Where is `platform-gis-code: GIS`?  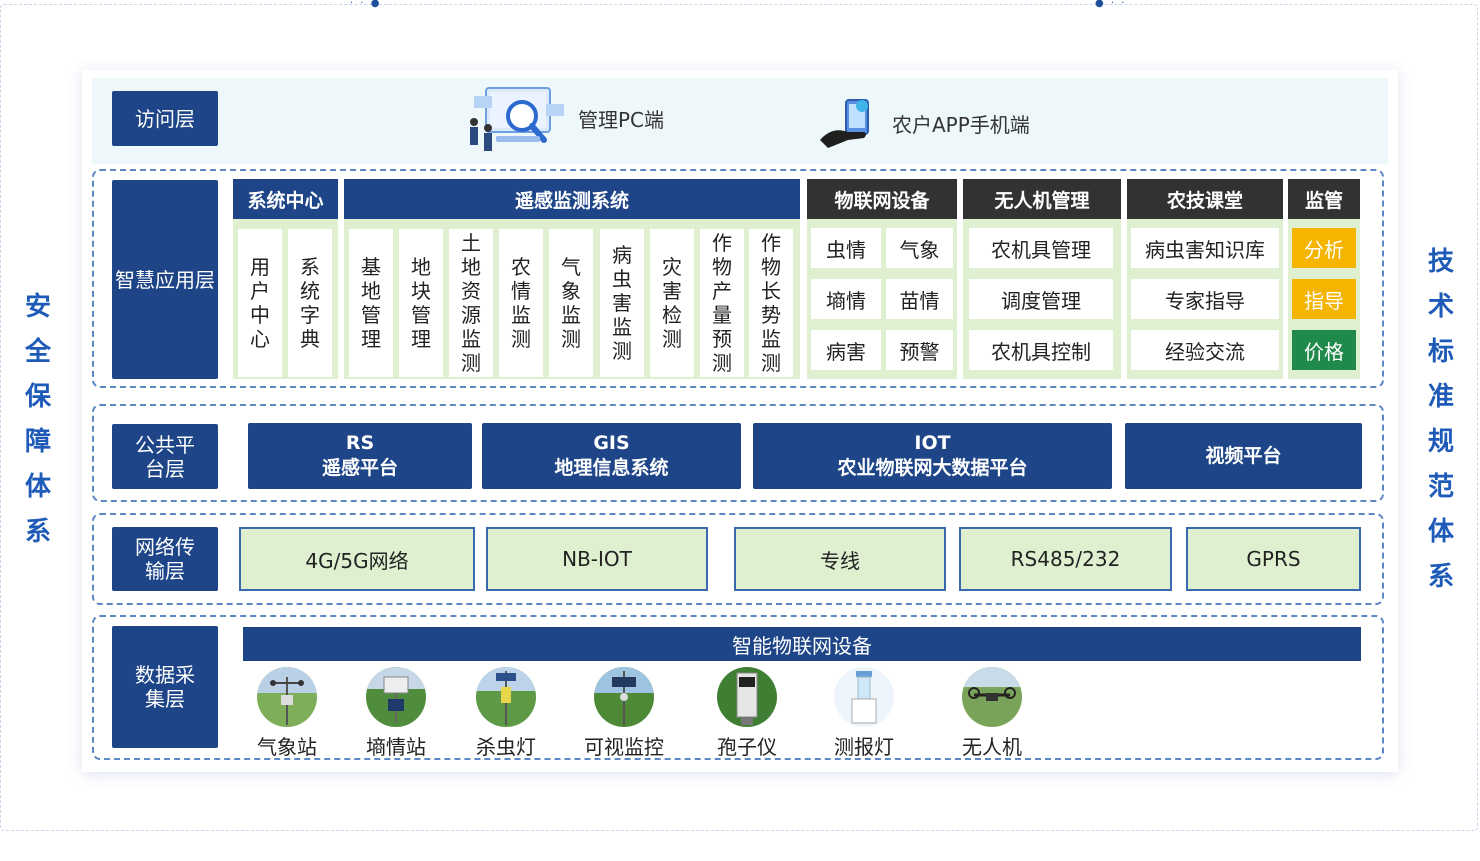 platform-gis-code: GIS is located at coordinates (611, 443).